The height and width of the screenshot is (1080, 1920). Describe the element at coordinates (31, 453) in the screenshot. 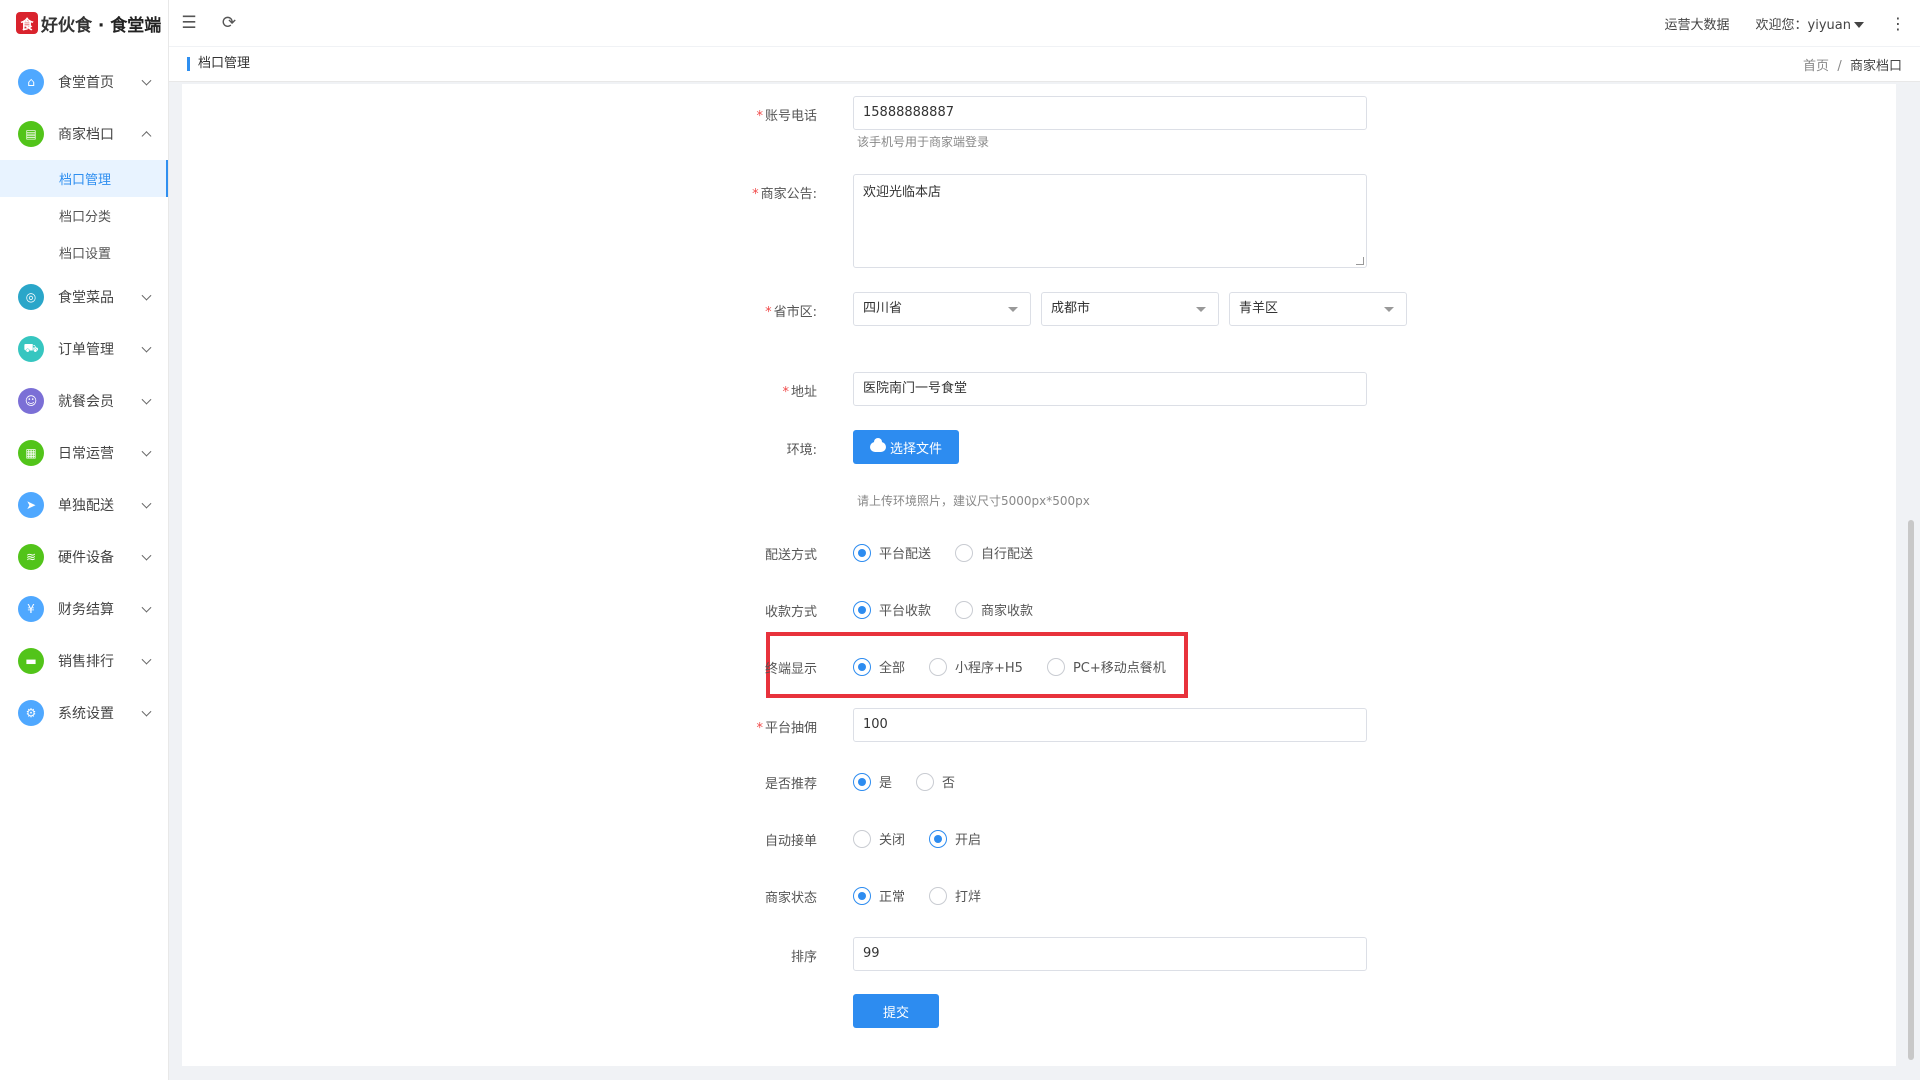

I see `calendar-icon: ▦` at that location.